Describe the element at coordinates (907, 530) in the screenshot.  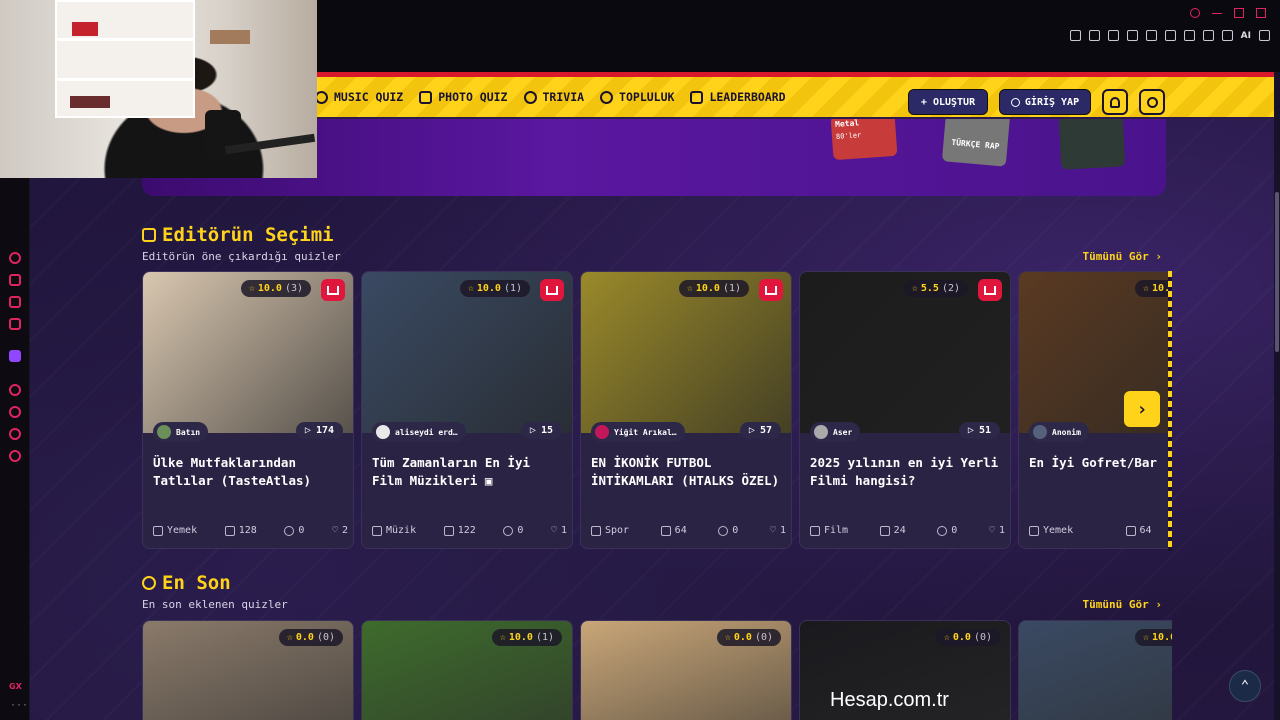
I see `quiz-meta: Film 24 0 ♡ 1` at that location.